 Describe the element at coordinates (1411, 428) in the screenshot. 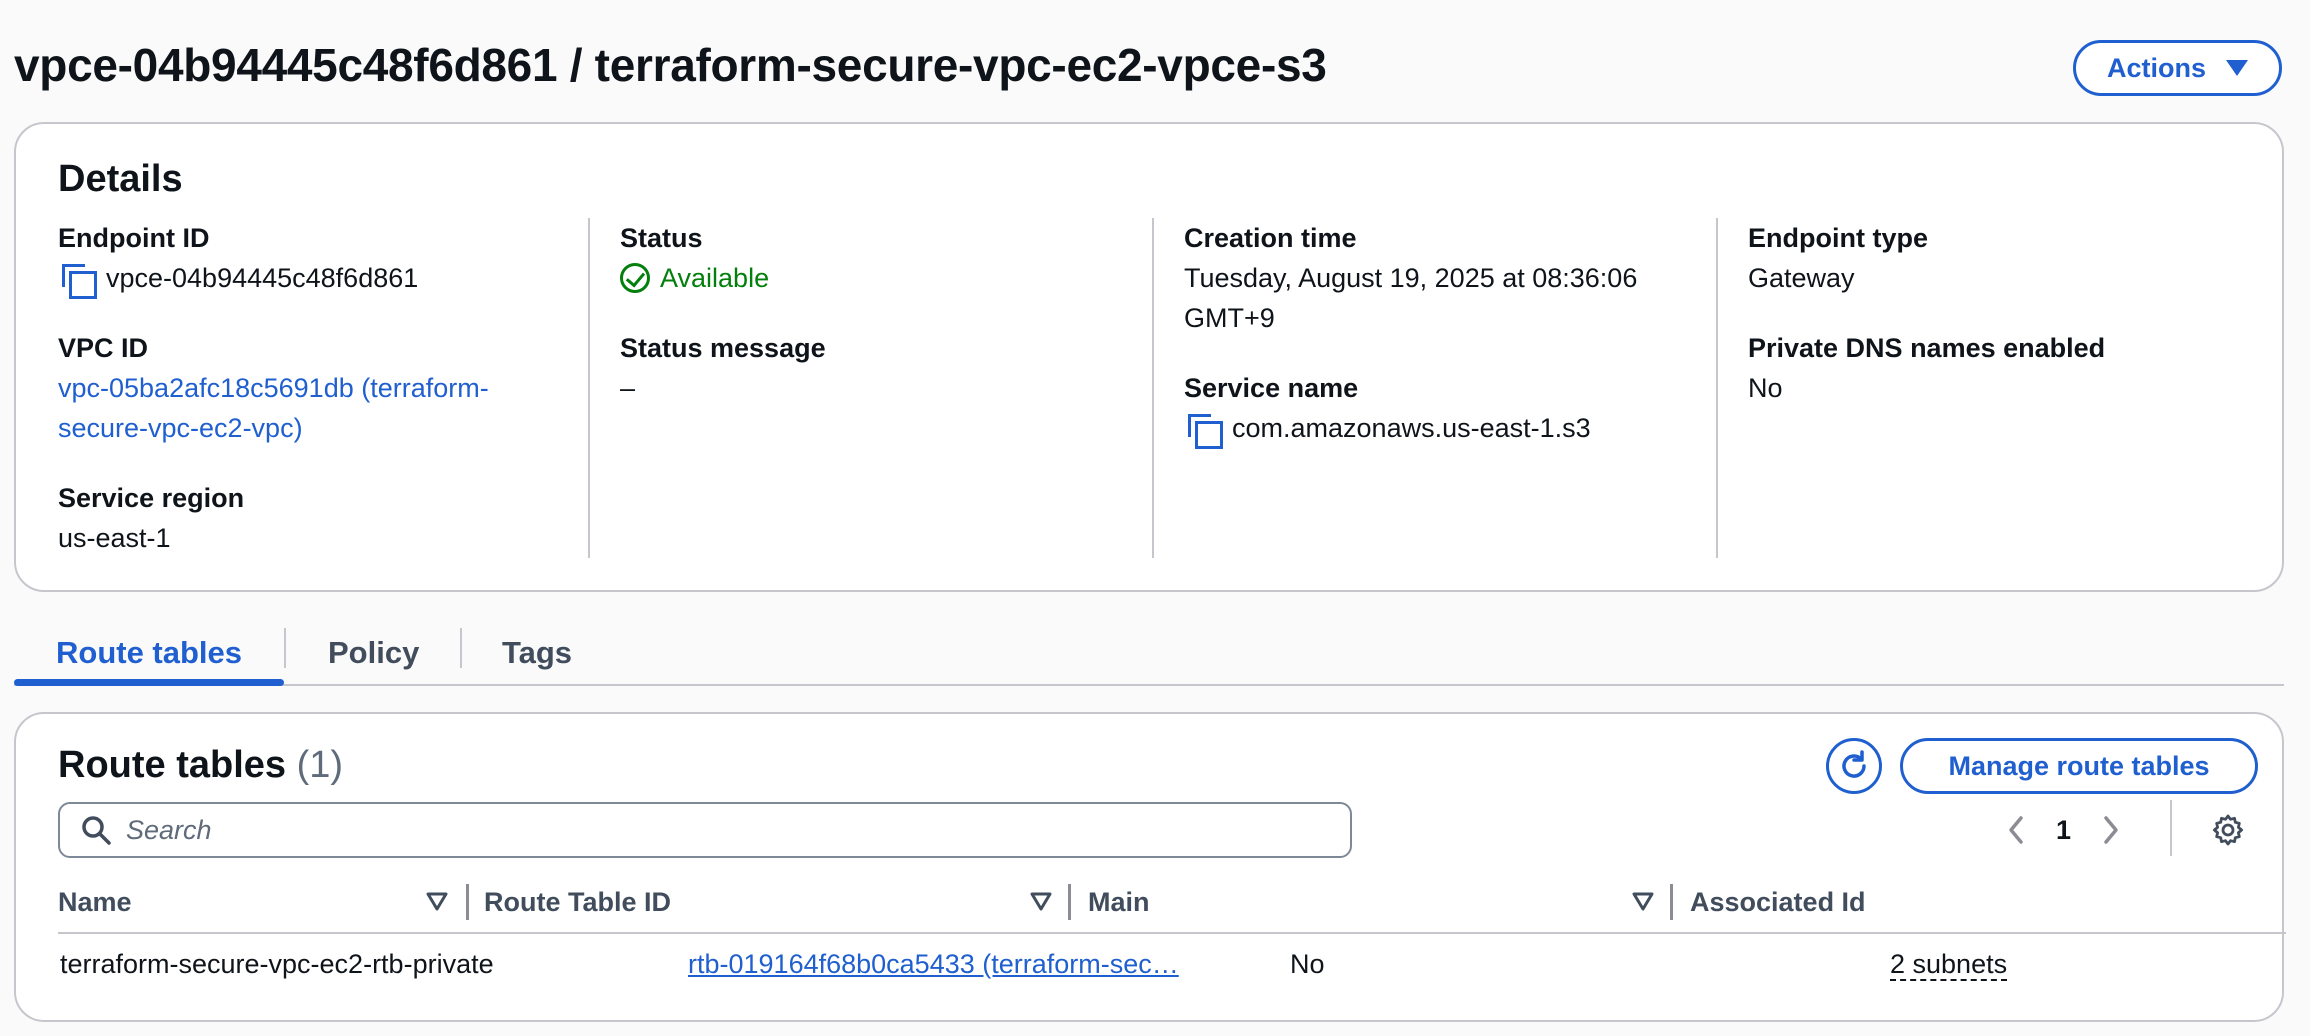

I see `service-name-value: com.amazonaws.us-east-1.s3` at that location.